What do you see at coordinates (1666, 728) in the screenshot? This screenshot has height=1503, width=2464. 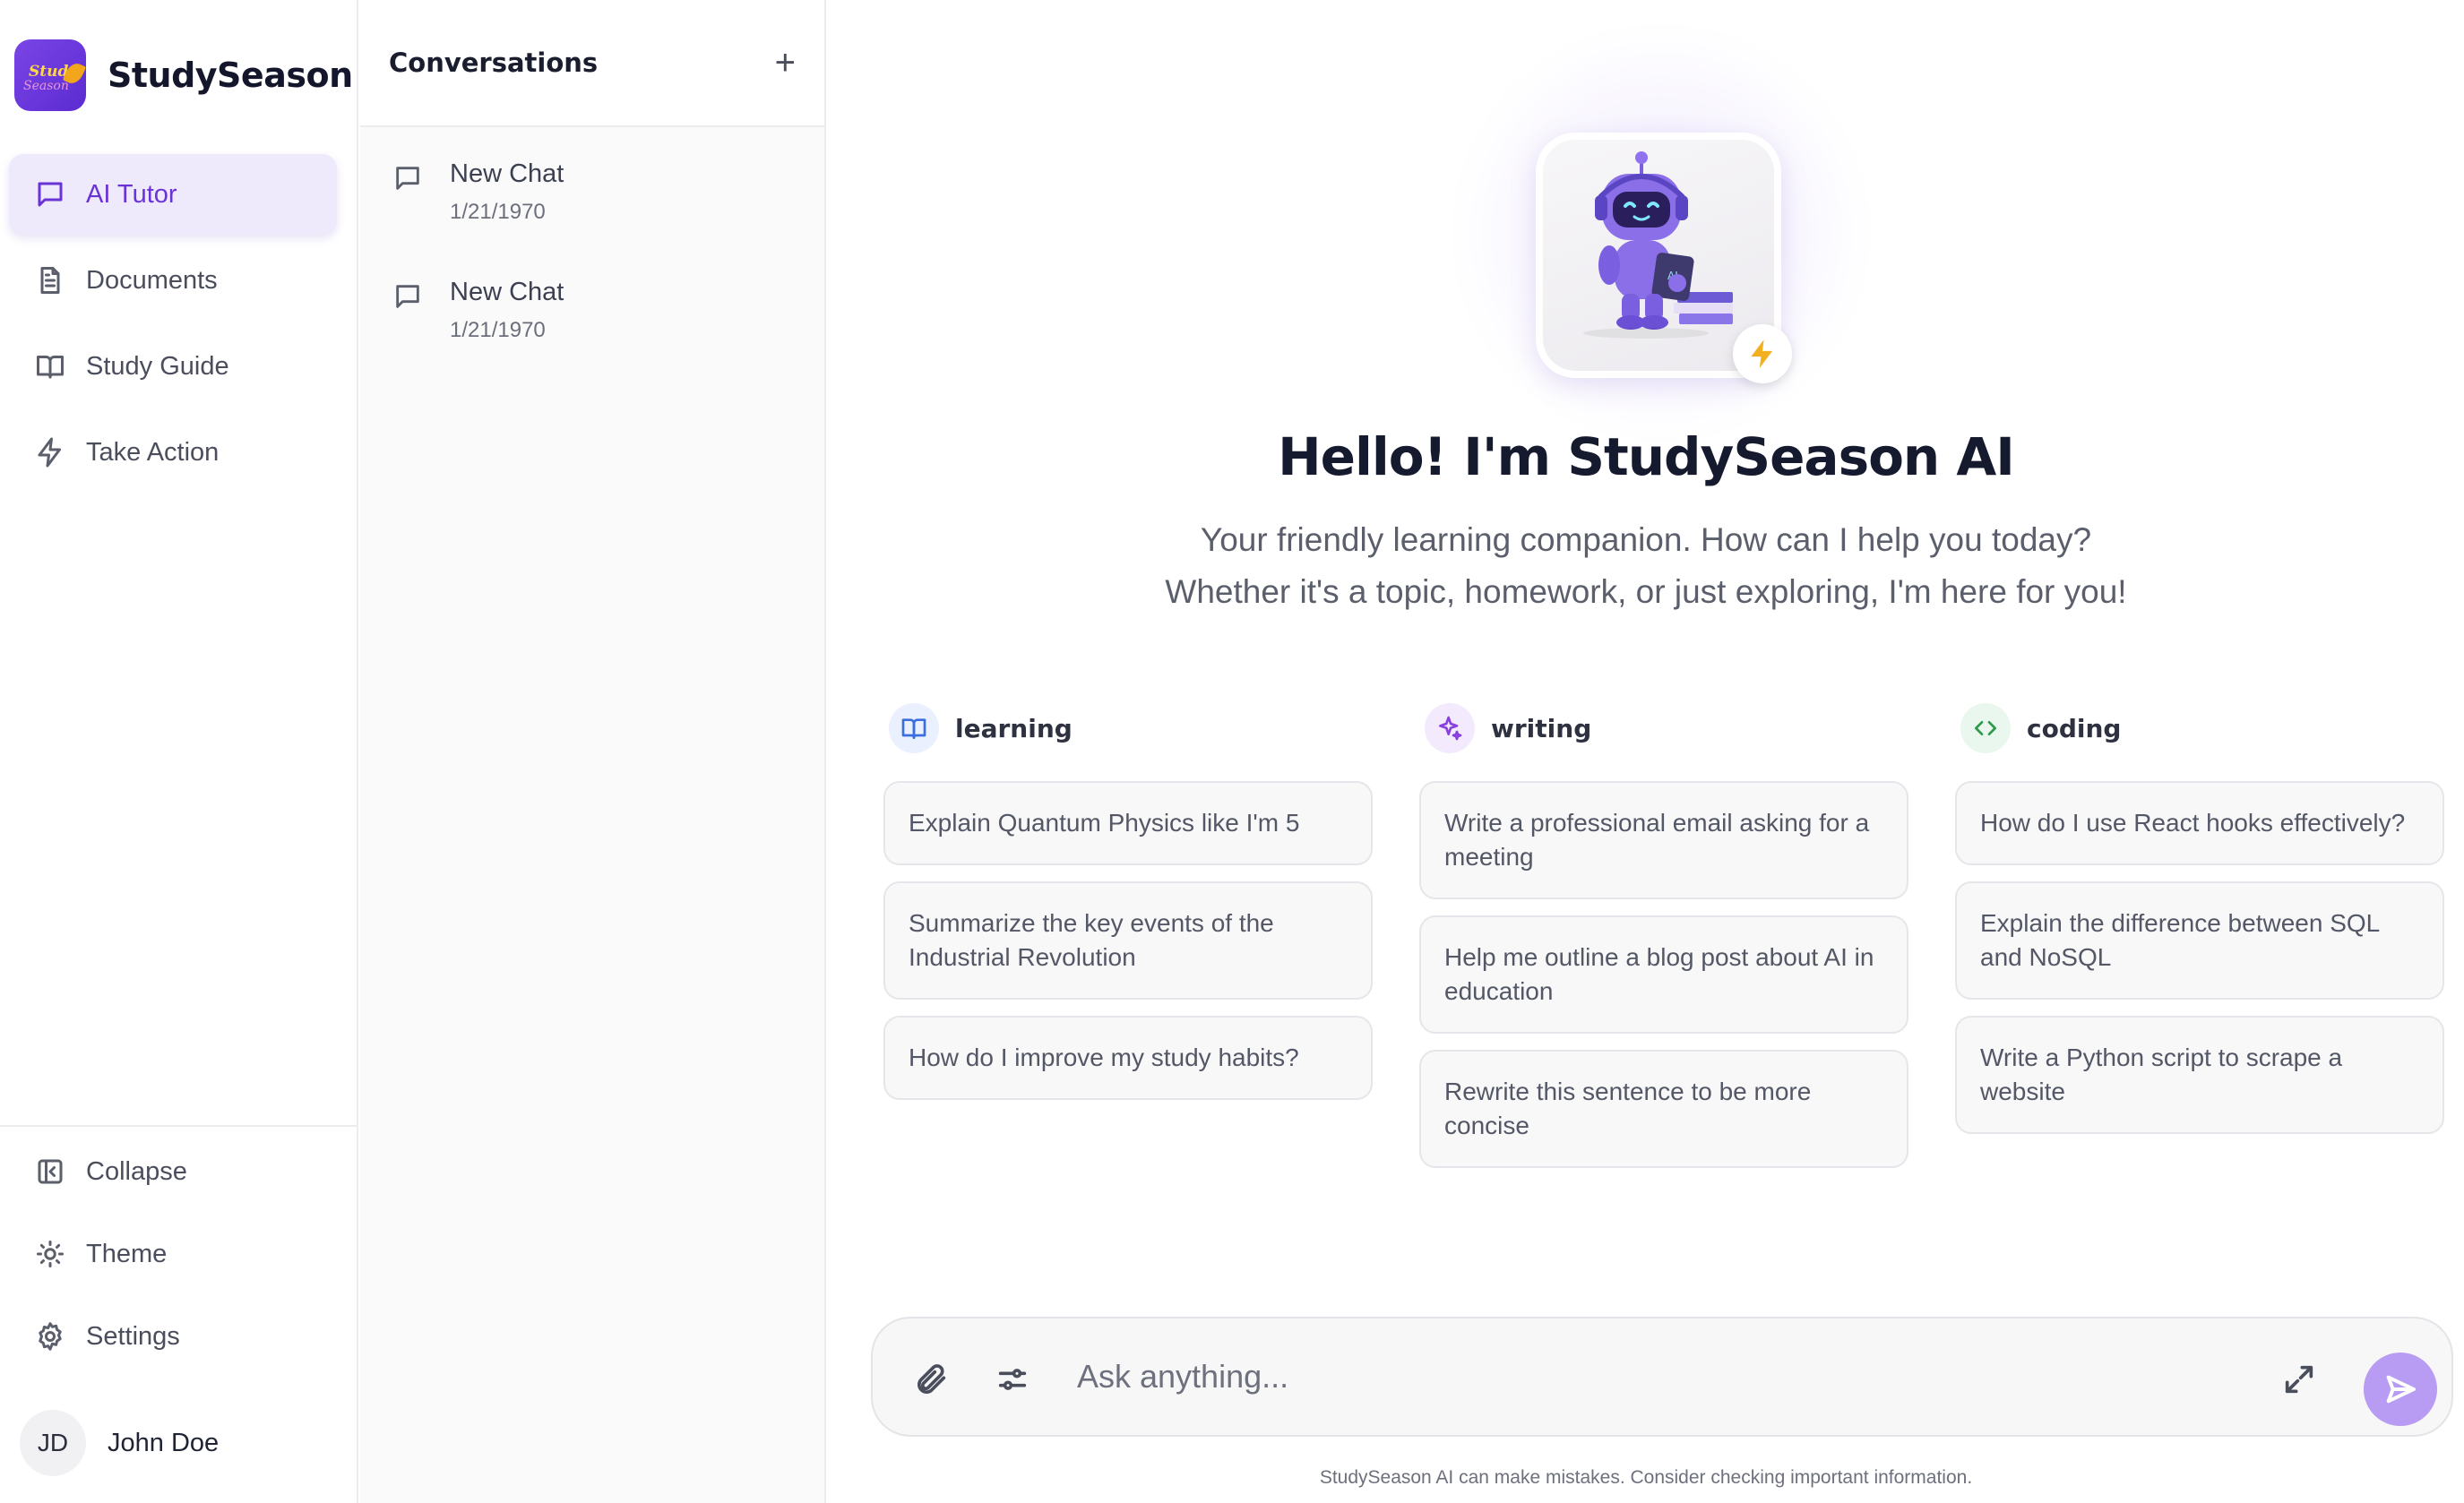 I see `category-header: writing` at bounding box center [1666, 728].